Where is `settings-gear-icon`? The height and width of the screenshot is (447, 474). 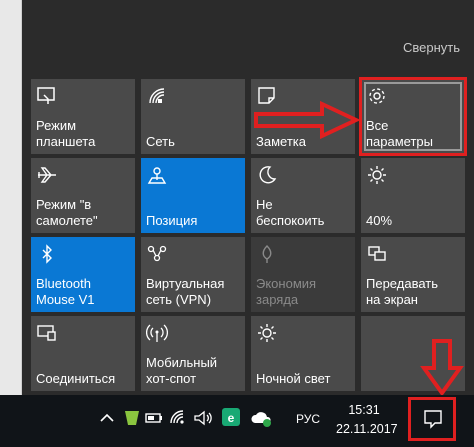 settings-gear-icon is located at coordinates (377, 96).